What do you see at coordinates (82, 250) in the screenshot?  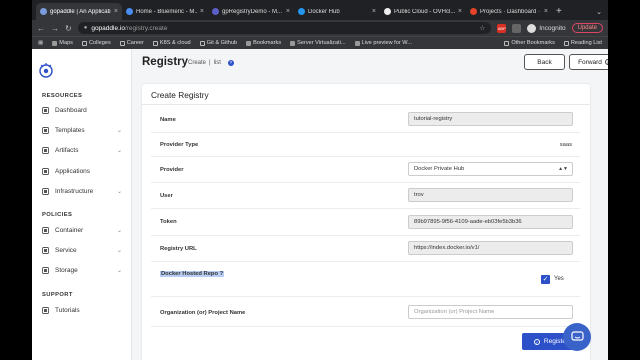 I see `sidebar-item-service: Service ⌄` at bounding box center [82, 250].